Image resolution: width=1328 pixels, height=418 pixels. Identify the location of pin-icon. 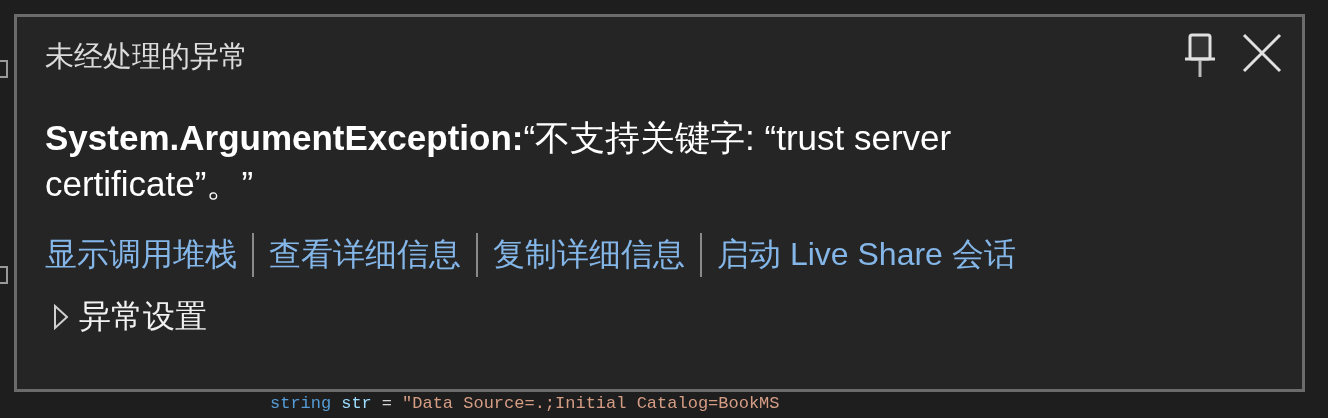
(1200, 56).